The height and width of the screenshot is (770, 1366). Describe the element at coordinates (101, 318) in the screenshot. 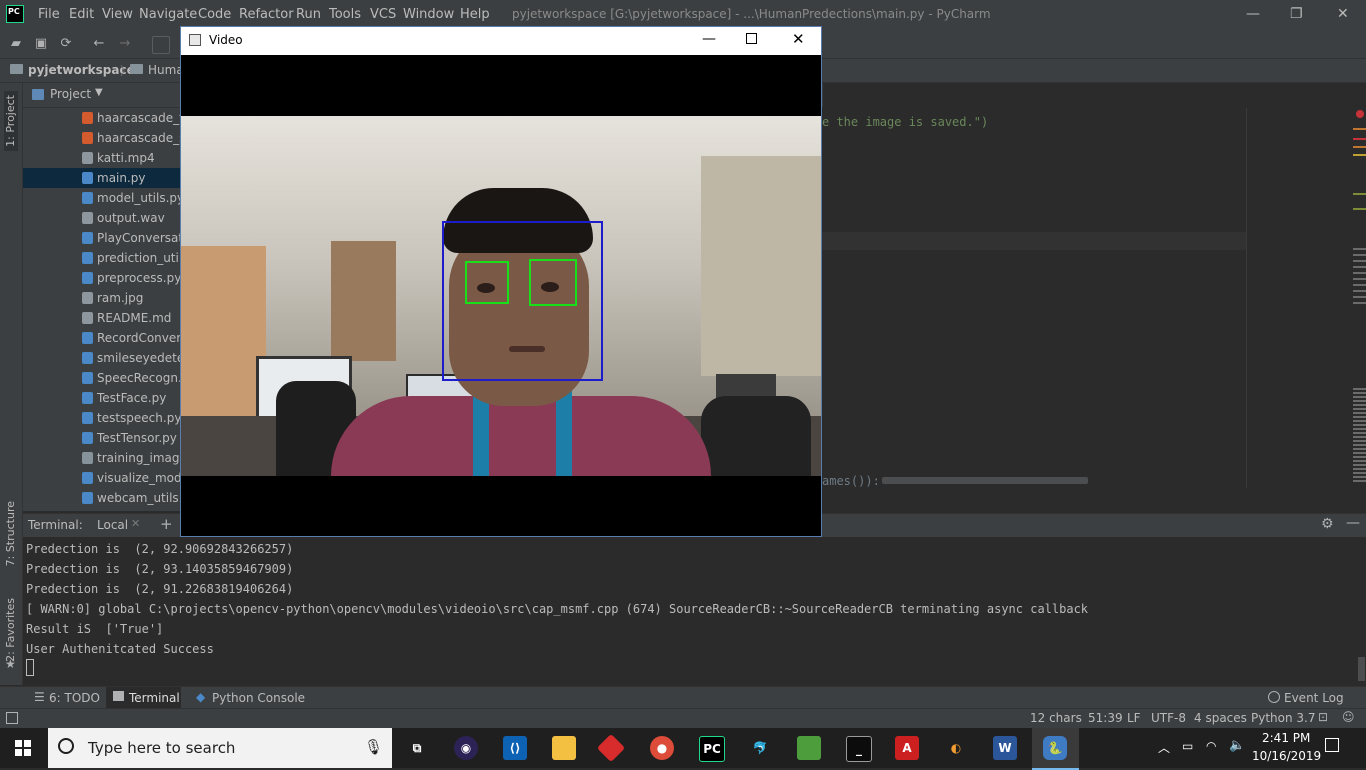

I see `file-tree-item: README.md` at that location.